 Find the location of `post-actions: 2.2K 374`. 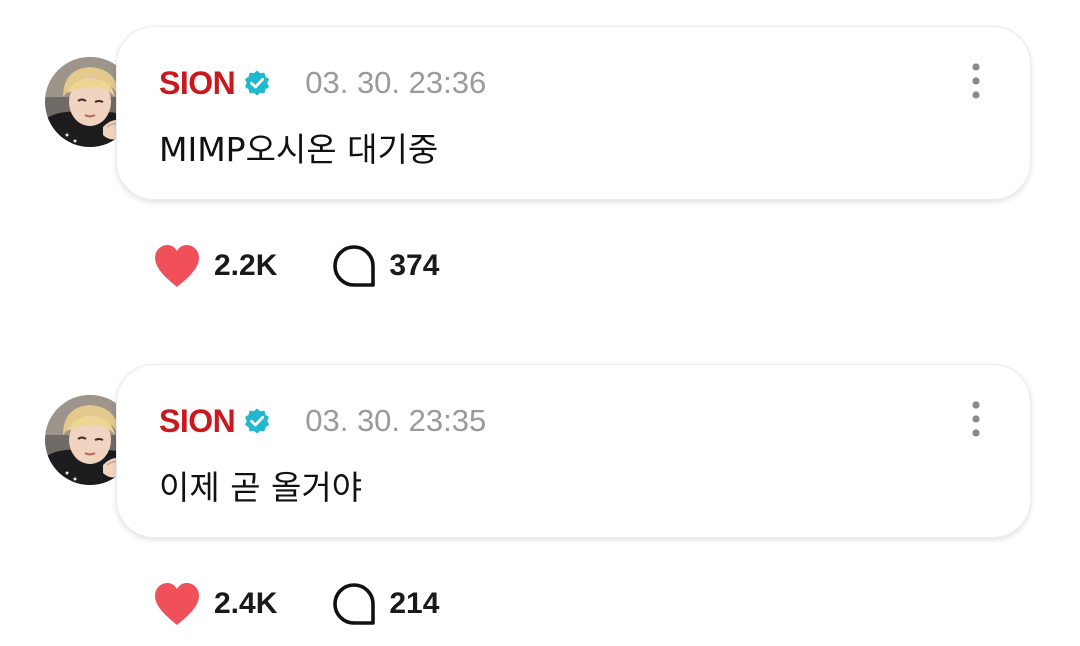

post-actions: 2.2K 374 is located at coordinates (295, 266).